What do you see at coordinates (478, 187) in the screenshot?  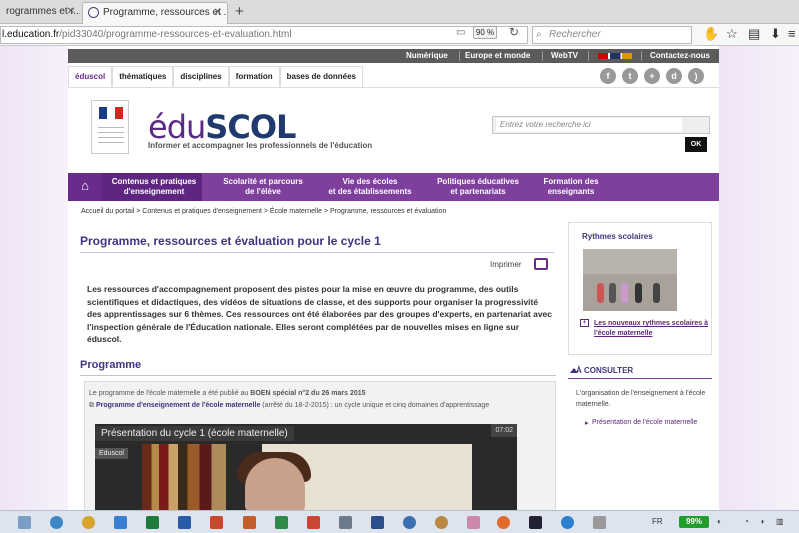 I see `nav-item-politiques: Politiques éducatives et partenariats` at bounding box center [478, 187].